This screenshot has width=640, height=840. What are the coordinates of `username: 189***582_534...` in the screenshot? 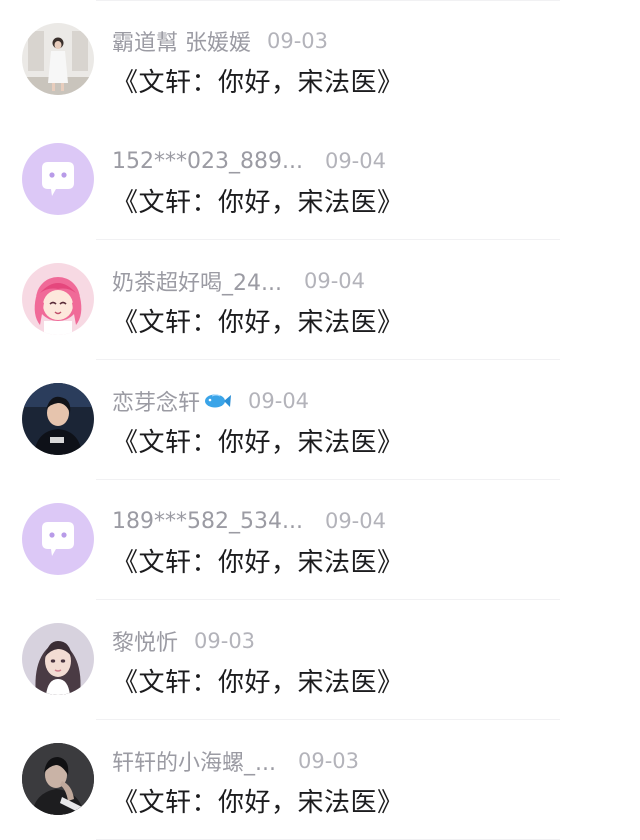 It's located at (207, 521).